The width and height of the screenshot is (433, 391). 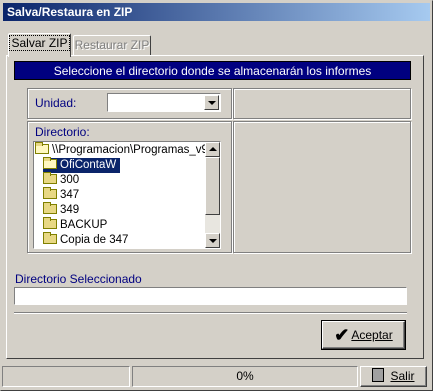 I want to click on list-item: 347, so click(x=62, y=195).